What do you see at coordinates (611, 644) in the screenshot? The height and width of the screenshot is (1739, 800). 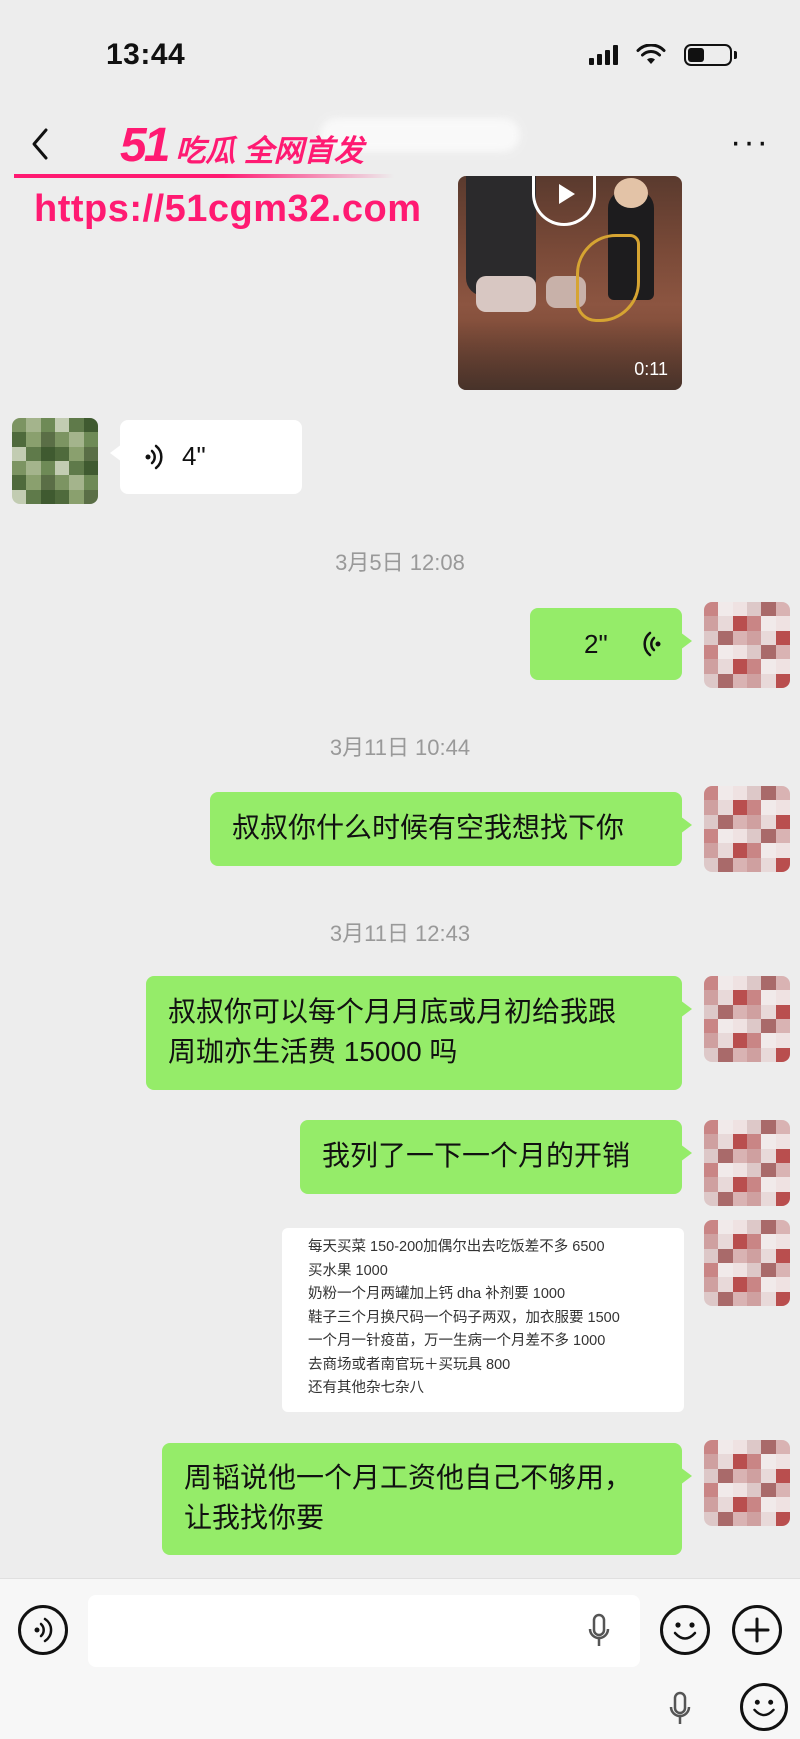 I see `voice-message-outgoing: 2"` at bounding box center [611, 644].